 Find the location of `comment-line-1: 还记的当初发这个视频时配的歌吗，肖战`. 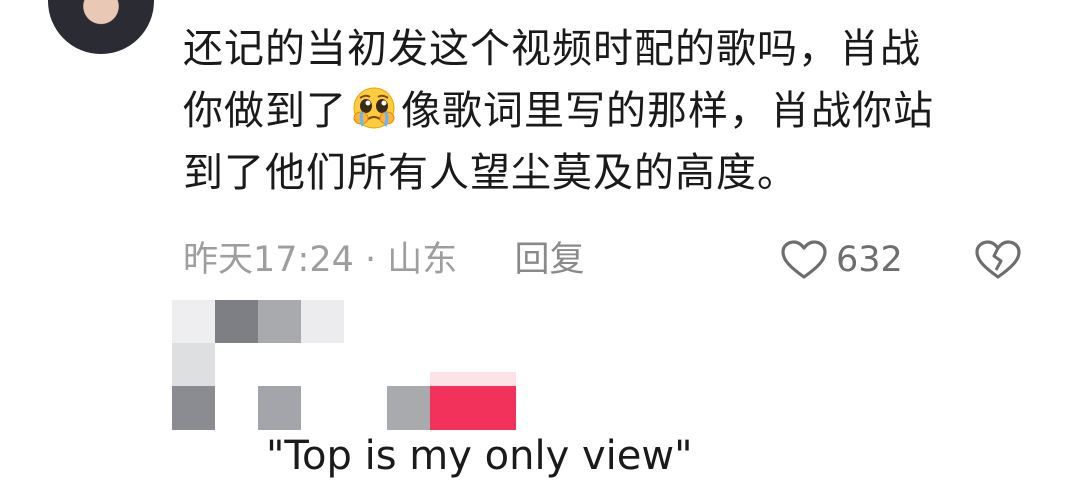

comment-line-1: 还记的当初发这个视频时配的歌吗，肖战 is located at coordinates (552, 49).